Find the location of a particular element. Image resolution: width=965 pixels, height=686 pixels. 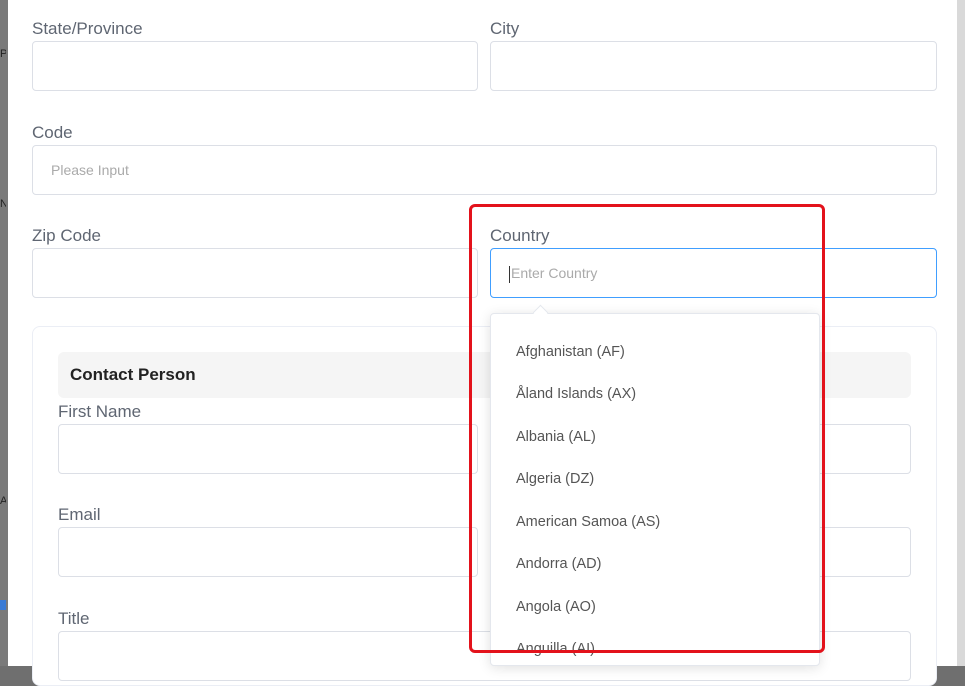

dialog-scrollbar-track is located at coordinates (961, 333).